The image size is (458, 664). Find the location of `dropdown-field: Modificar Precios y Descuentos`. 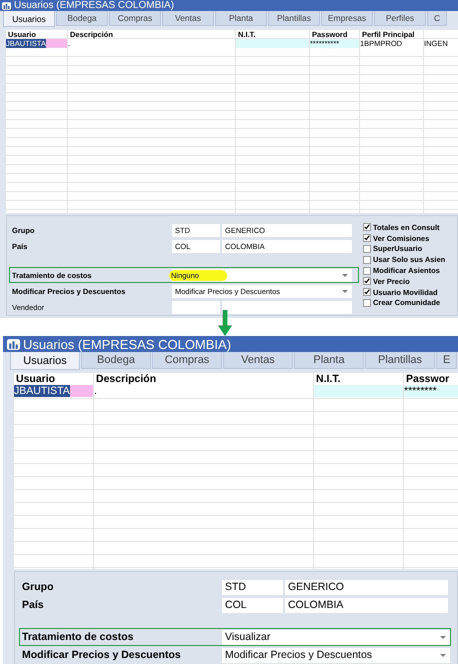

dropdown-field: Modificar Precios y Descuentos is located at coordinates (336, 655).